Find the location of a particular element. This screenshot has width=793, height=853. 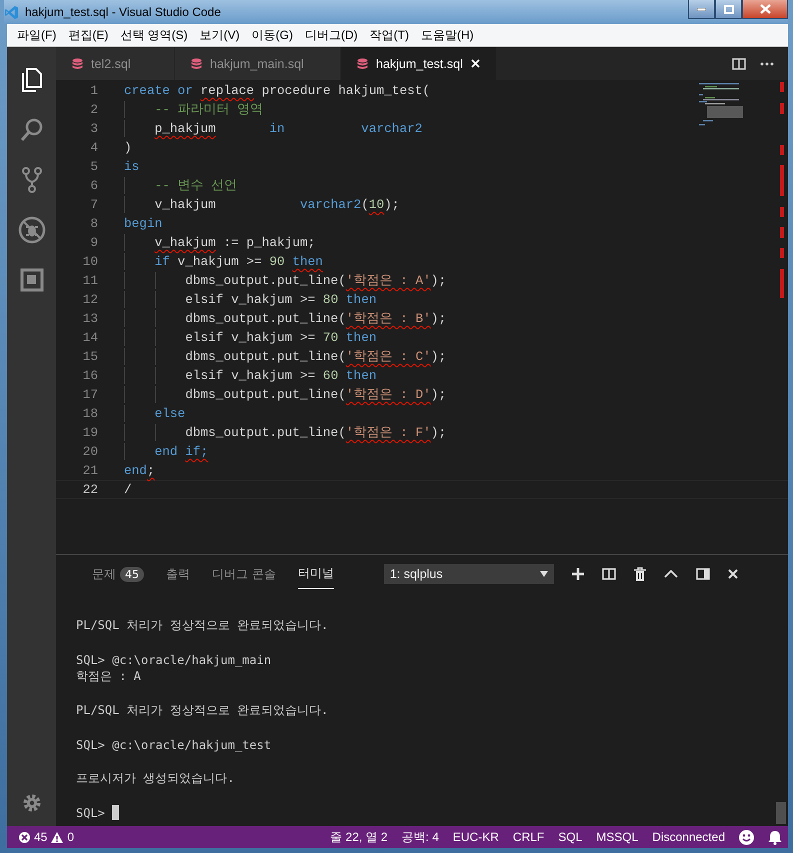

editor-tab: tel2.sql is located at coordinates (115, 63).